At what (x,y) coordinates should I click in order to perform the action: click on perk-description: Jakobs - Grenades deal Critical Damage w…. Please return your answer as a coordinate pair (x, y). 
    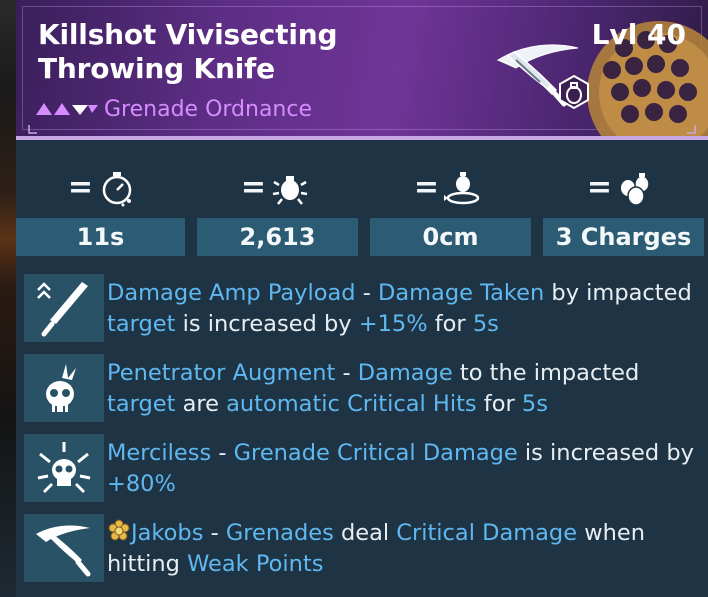
    Looking at the image, I should click on (405, 549).